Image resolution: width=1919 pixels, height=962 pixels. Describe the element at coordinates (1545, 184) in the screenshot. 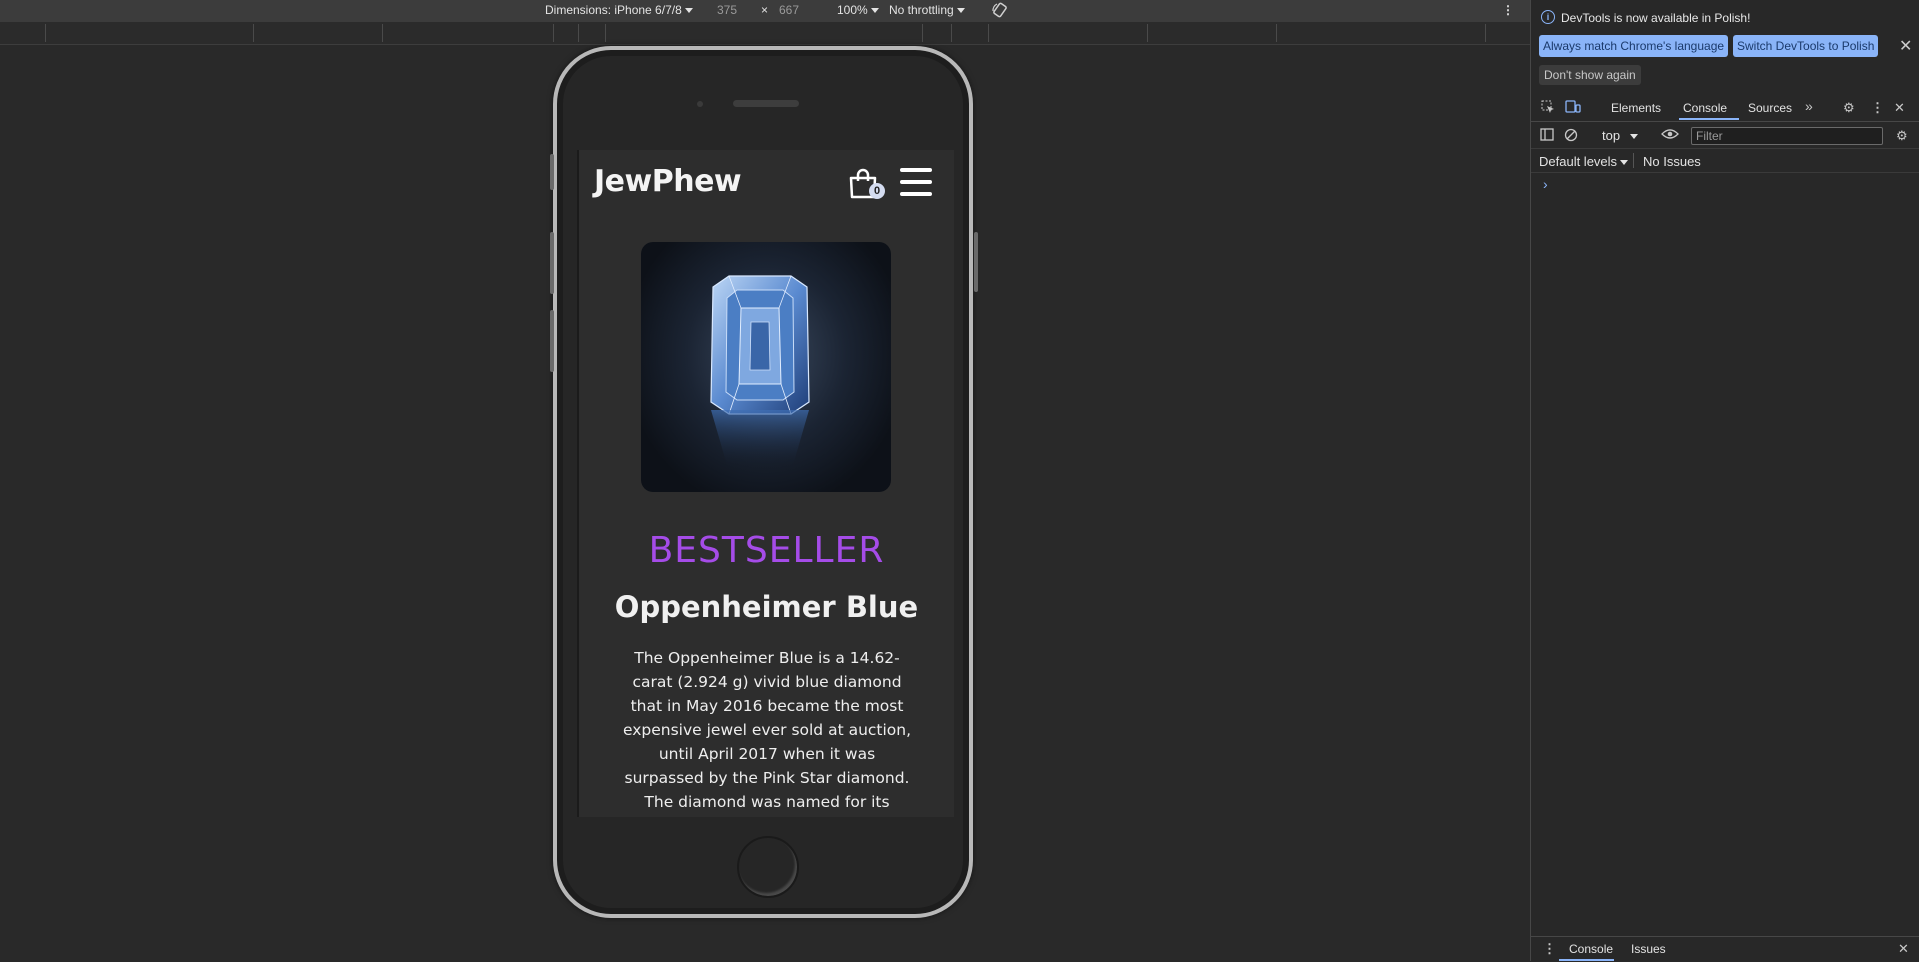

I see `console-prompt-chevron-icon: ›` at that location.